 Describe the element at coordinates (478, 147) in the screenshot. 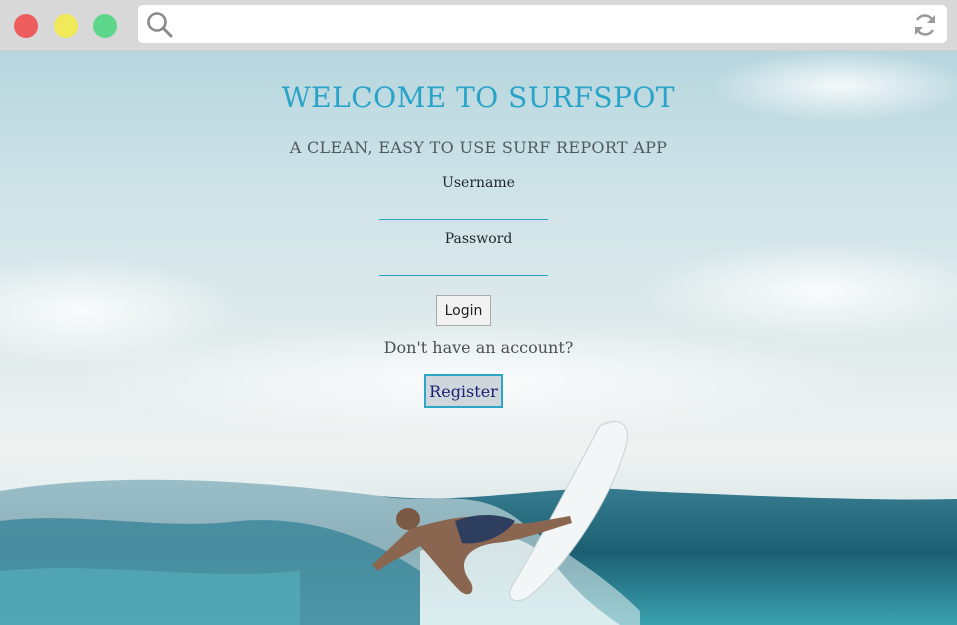

I see `page-subtitle: A CLEAN, EASY TO USE SURF REPORT APP` at that location.